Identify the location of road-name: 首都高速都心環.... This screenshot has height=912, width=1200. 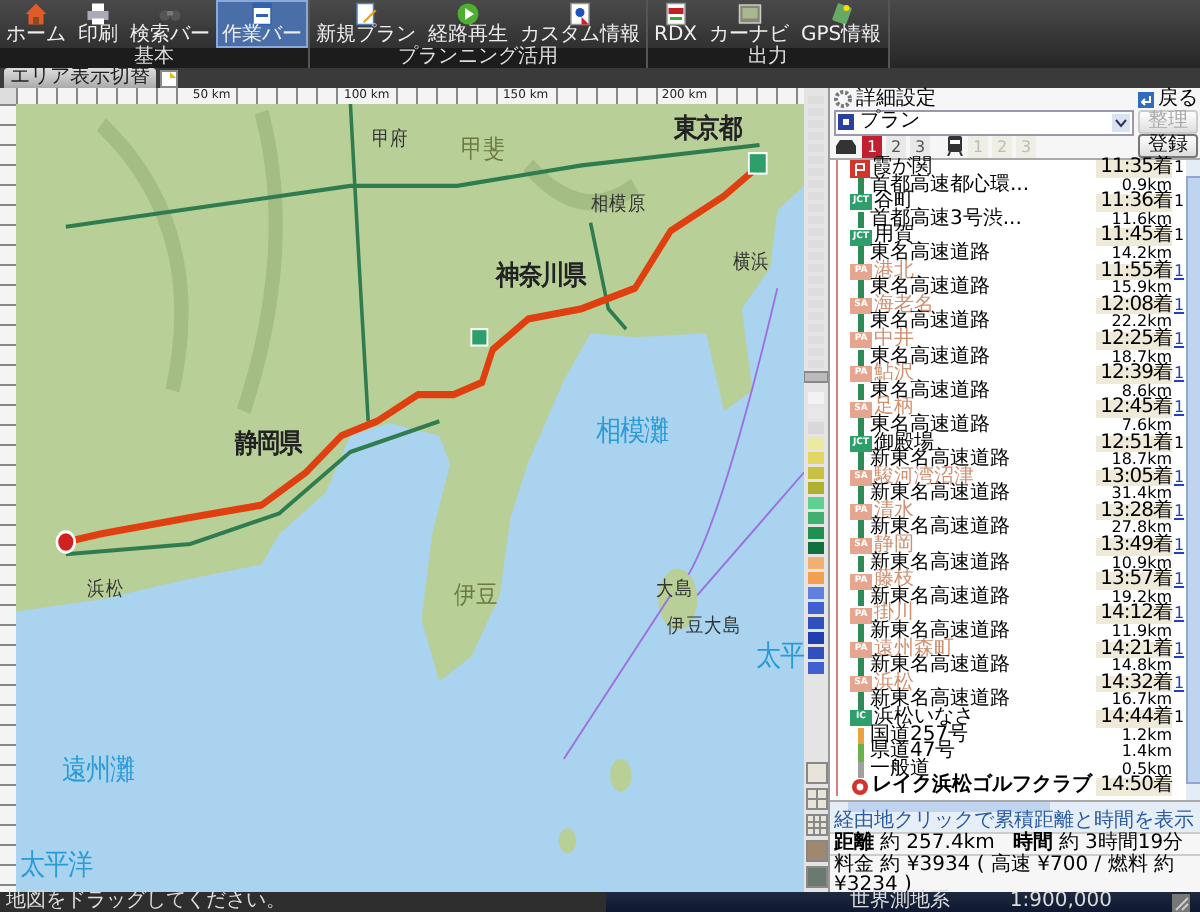
(951, 186).